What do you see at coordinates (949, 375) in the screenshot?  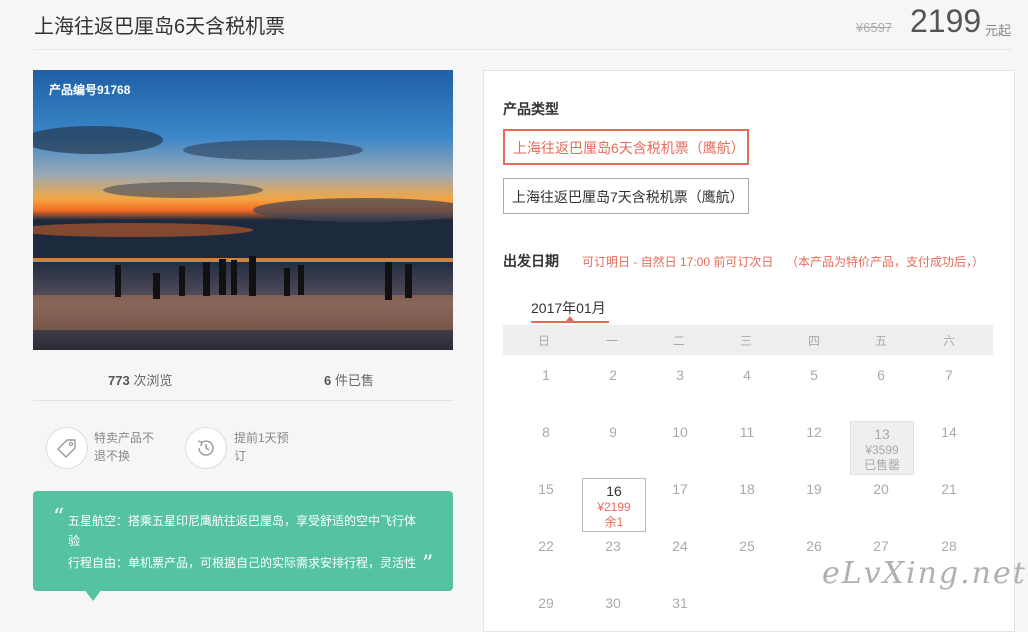 I see `calendar-day: 7` at bounding box center [949, 375].